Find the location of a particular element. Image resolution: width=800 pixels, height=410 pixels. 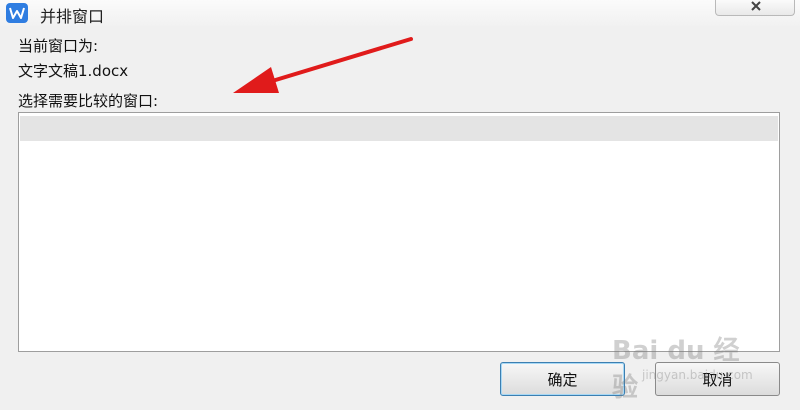

watermark-logo: Bai du 经验 is located at coordinates (676, 369).